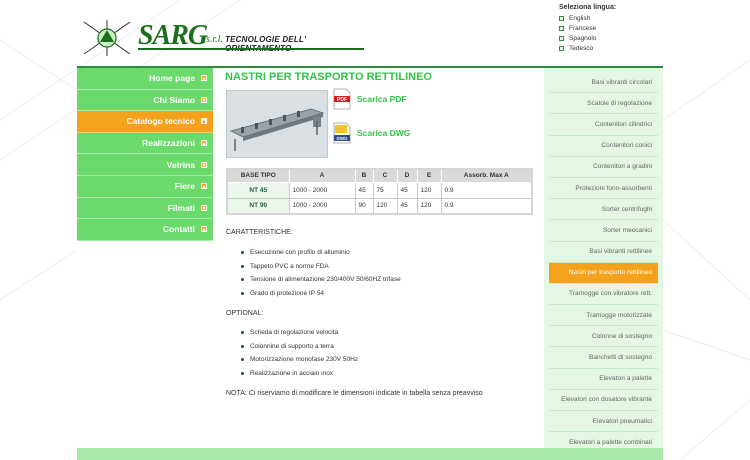 The width and height of the screenshot is (750, 460). What do you see at coordinates (168, 143) in the screenshot?
I see `nav-label: Realizzazioni` at bounding box center [168, 143].